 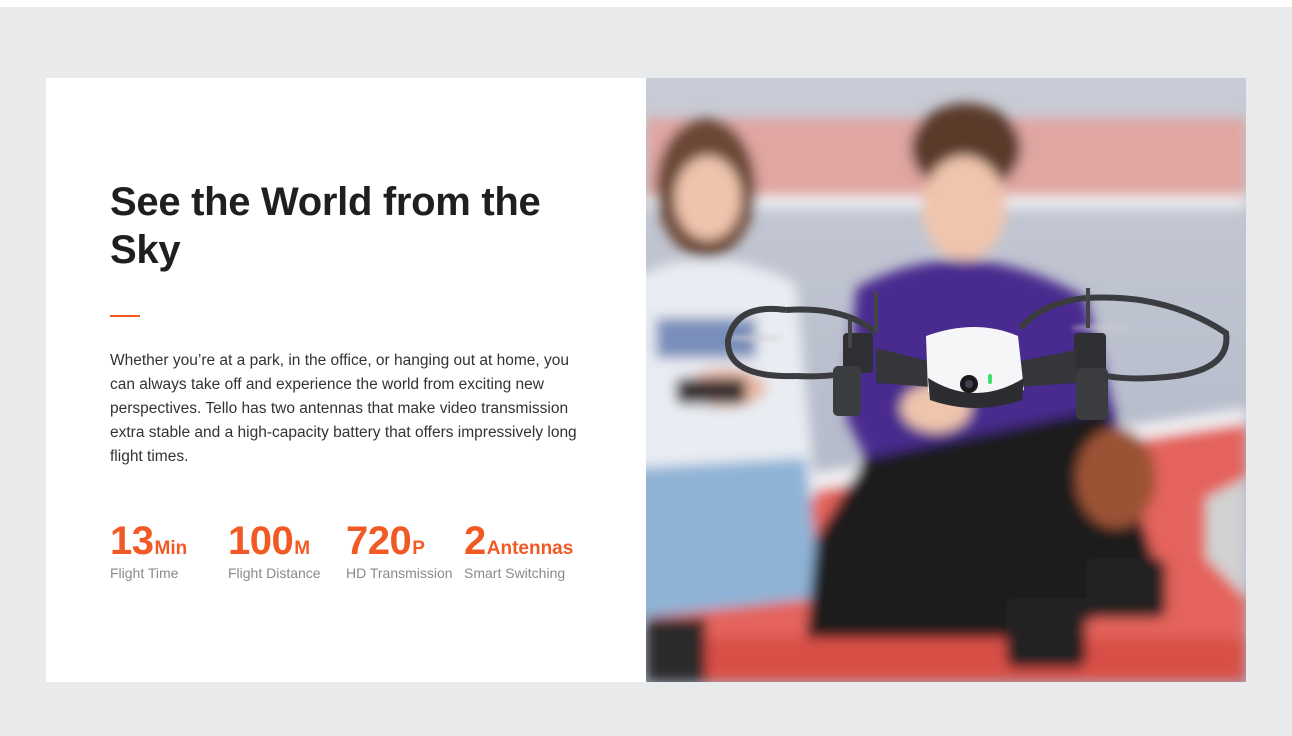 I want to click on stat-unit: Min, so click(x=171, y=548).